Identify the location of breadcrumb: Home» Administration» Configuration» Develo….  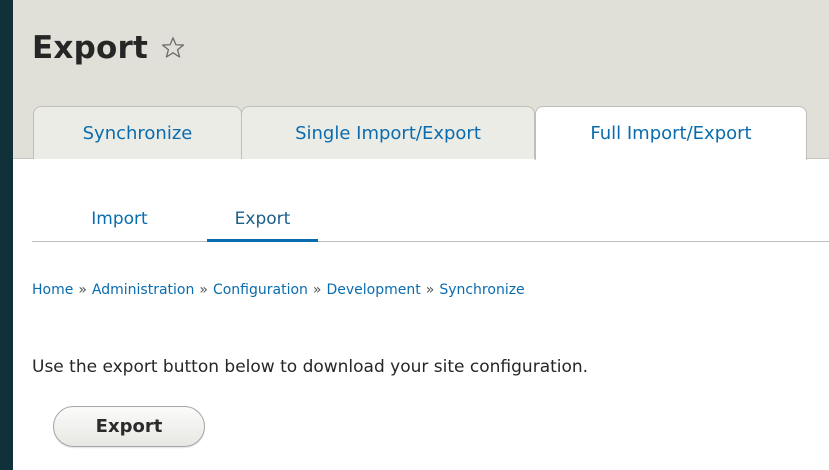
(278, 290).